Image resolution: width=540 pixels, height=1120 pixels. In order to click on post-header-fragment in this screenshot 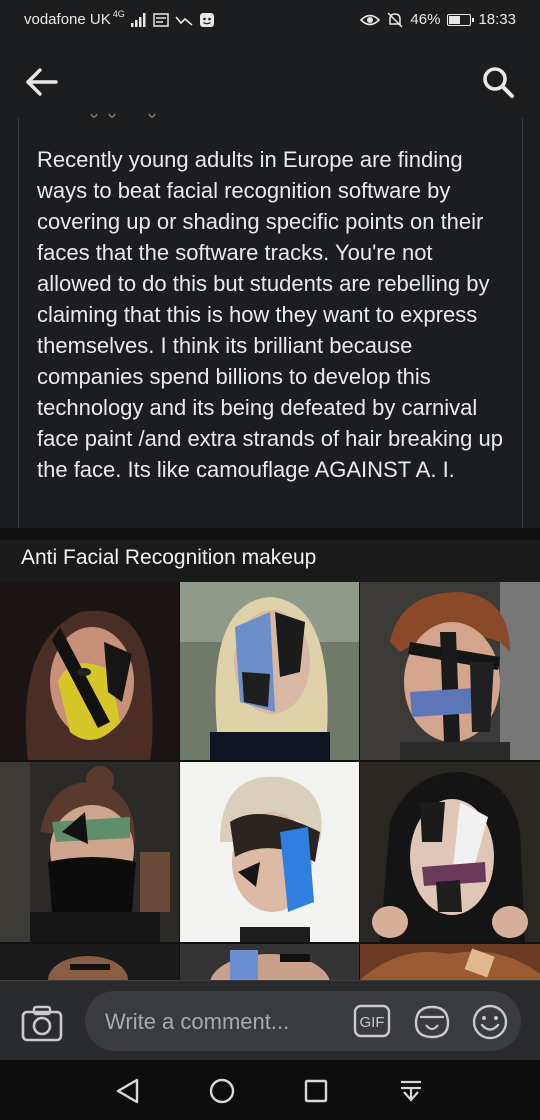, I will do `click(123, 115)`.